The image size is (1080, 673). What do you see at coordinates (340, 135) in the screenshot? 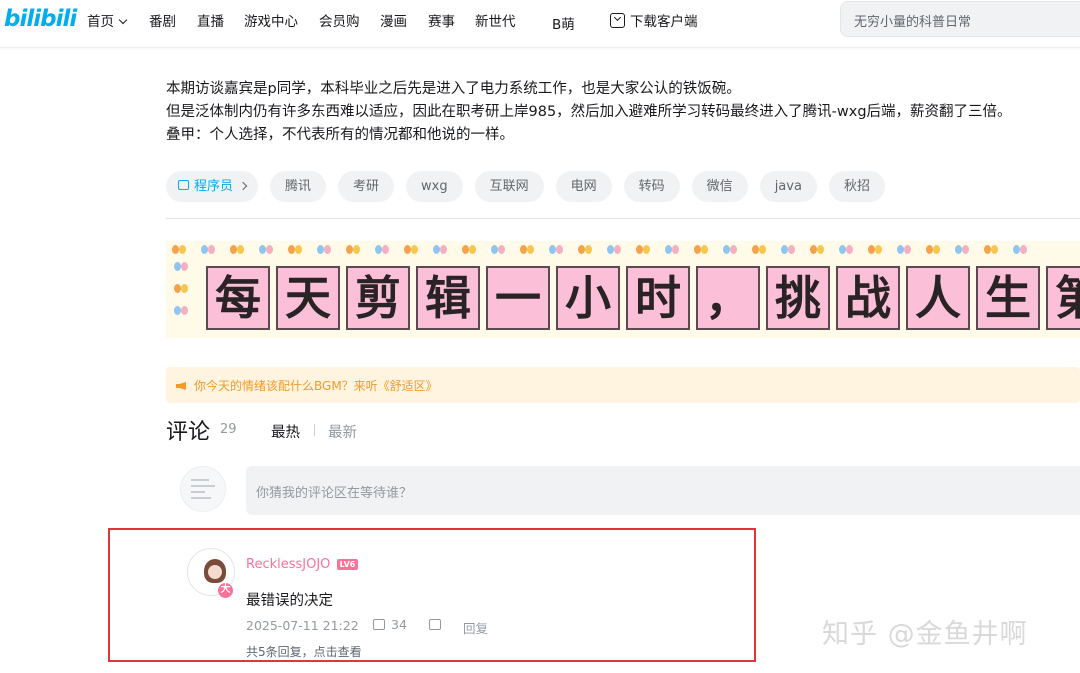
I see `desc-line: 叠甲：个人选择，不代表所有的情况都和他说的一样。` at bounding box center [340, 135].